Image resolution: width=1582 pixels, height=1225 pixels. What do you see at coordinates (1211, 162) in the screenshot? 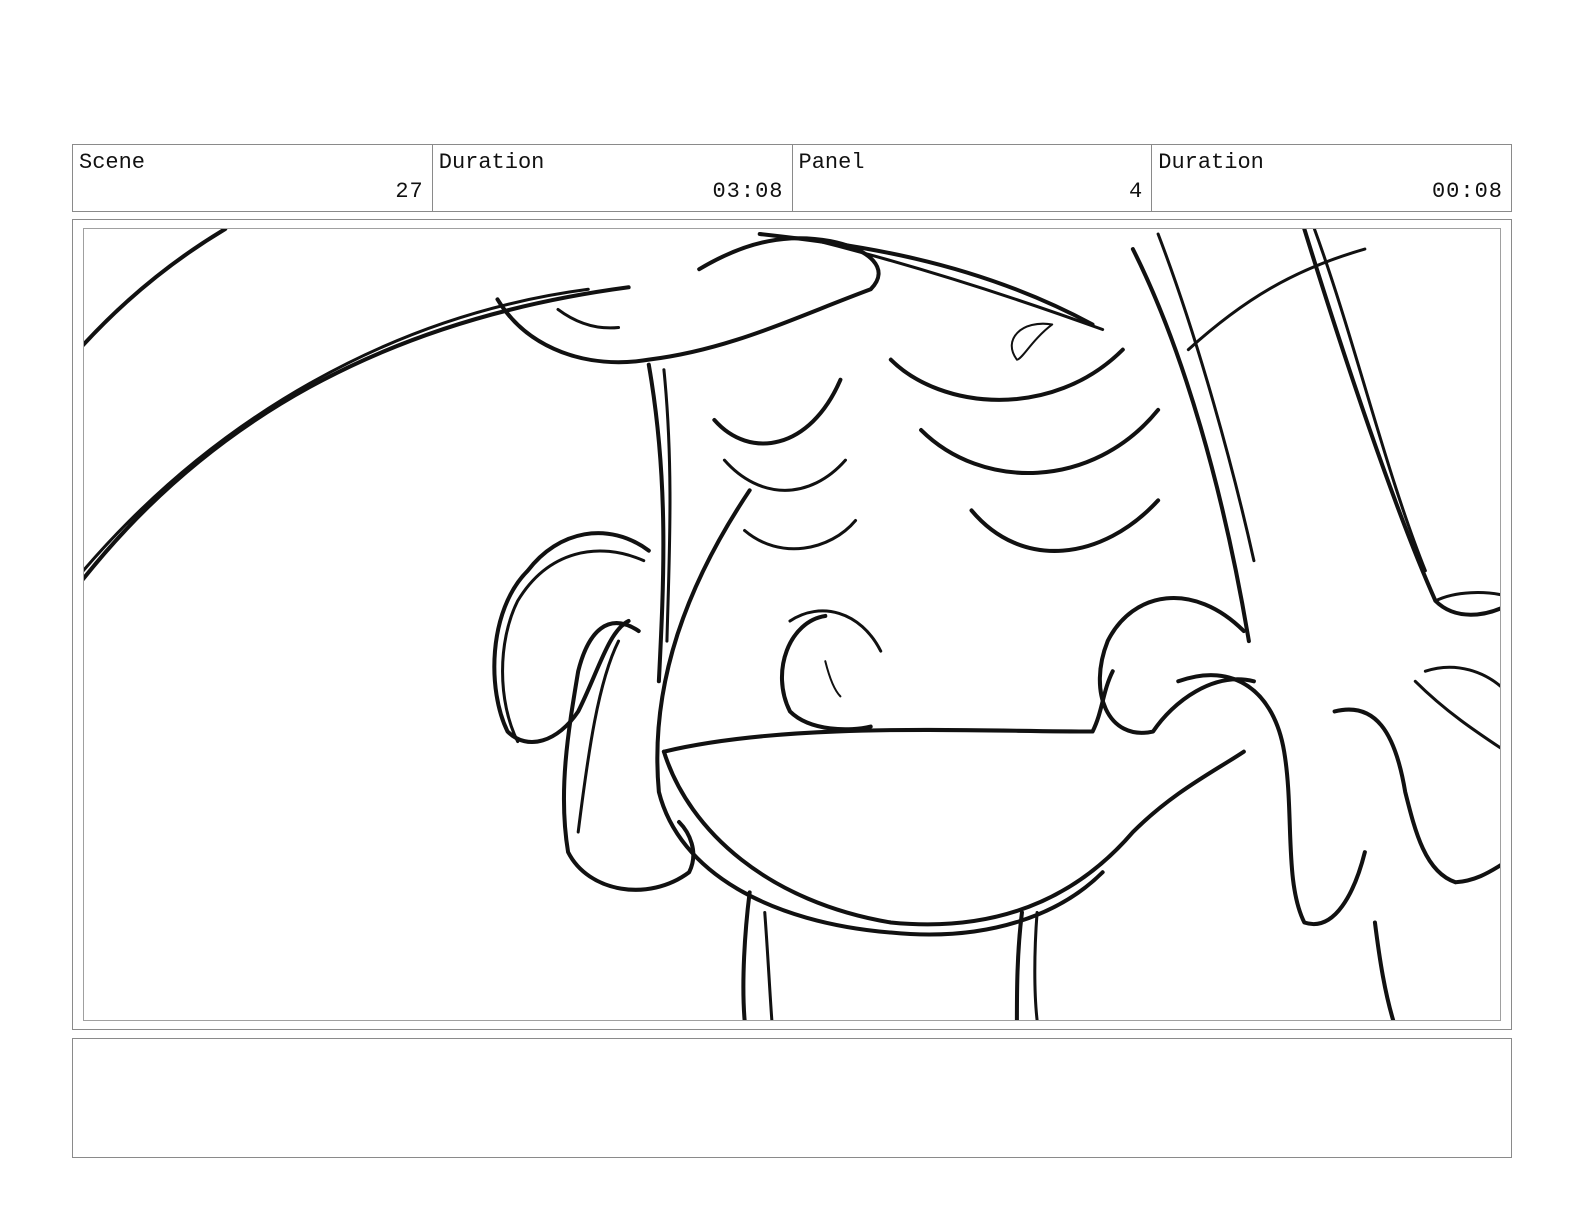
I see `panel-duration-label: Duration` at bounding box center [1211, 162].